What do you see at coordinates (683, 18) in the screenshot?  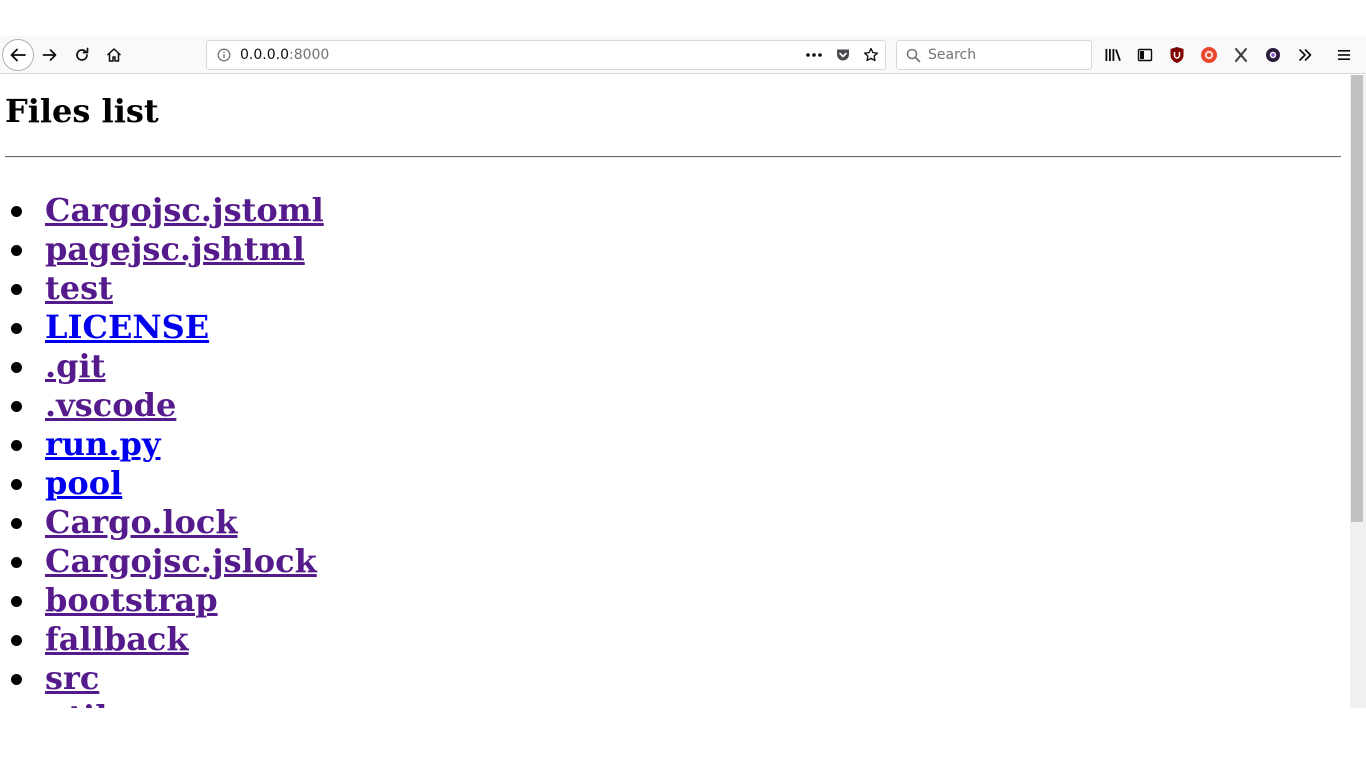 I see `window-top-strip` at bounding box center [683, 18].